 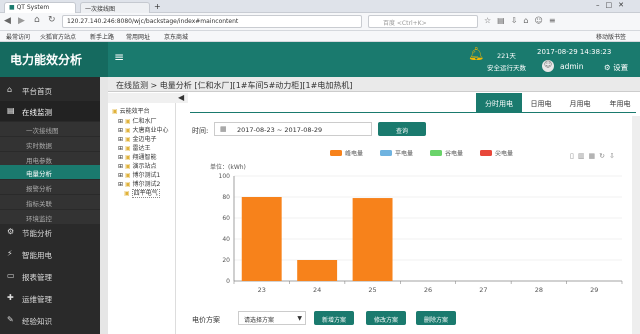 I want to click on toolbar-icons: ☆▤⇩⌂☺≡, so click(x=523, y=20).